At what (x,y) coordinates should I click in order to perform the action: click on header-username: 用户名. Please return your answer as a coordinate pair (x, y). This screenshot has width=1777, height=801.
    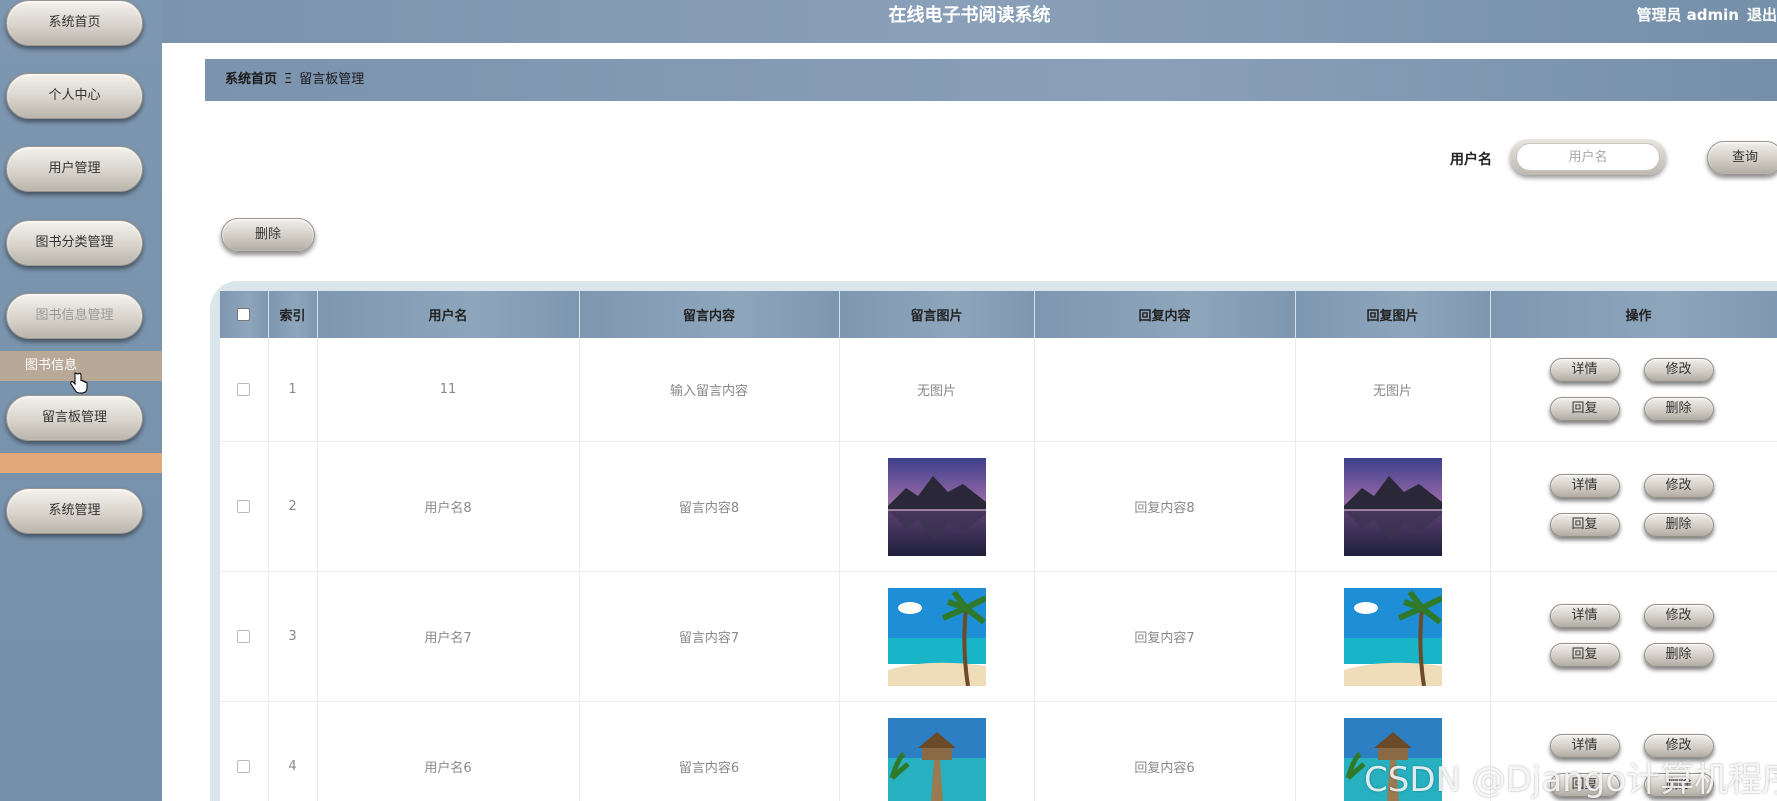
    Looking at the image, I should click on (448, 314).